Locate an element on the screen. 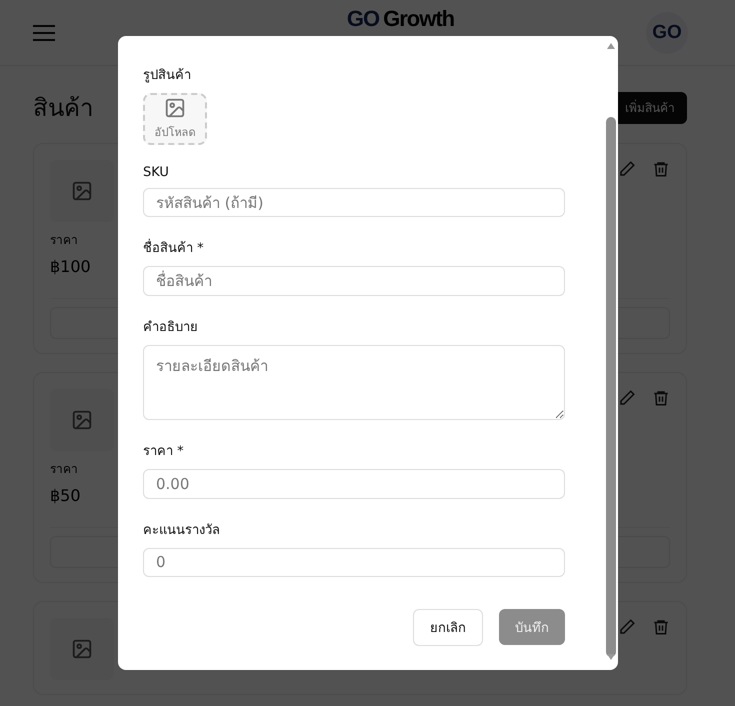 The width and height of the screenshot is (735, 706). page-title: สินค้า is located at coordinates (63, 108).